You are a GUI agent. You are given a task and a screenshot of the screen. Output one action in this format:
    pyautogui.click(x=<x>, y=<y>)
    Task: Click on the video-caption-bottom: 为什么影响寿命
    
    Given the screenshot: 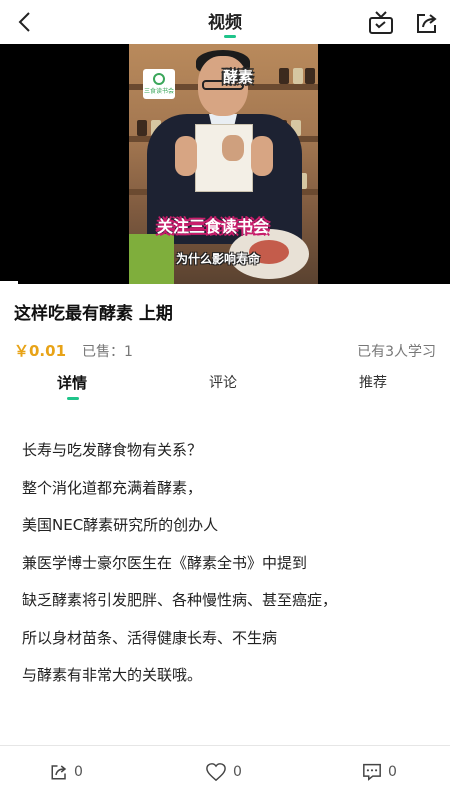 What is the action you would take?
    pyautogui.click(x=218, y=259)
    